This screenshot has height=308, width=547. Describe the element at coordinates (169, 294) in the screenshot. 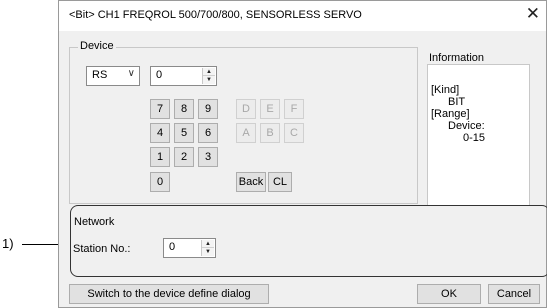

I see `switch-device-define-button: Switch to the device define dialog` at that location.